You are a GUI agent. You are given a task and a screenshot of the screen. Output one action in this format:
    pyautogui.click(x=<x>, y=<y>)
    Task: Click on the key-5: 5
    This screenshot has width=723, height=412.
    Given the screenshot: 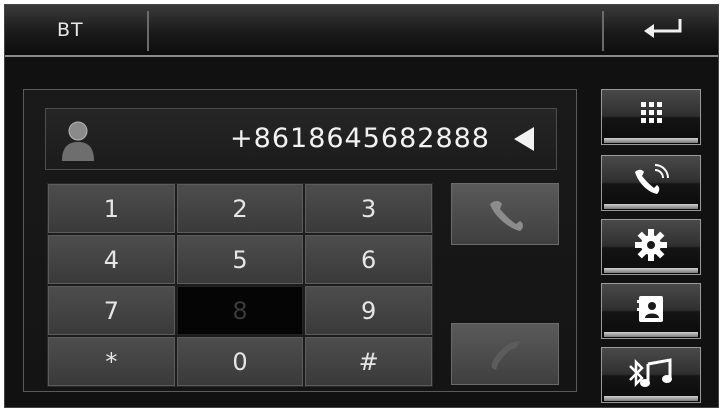 What is the action you would take?
    pyautogui.click(x=240, y=259)
    